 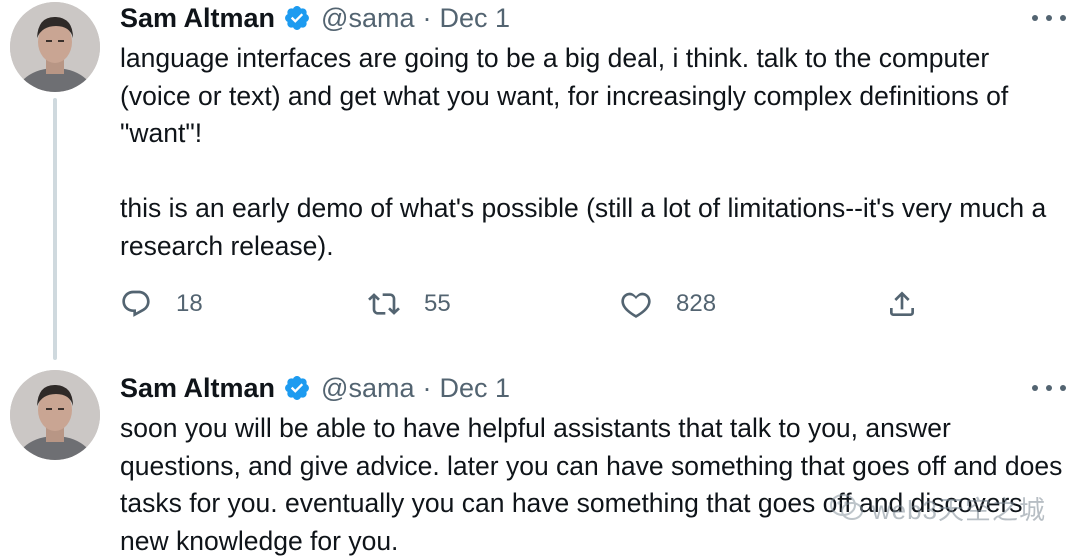 What do you see at coordinates (409, 304) in the screenshot?
I see `retweet-button: 55` at bounding box center [409, 304].